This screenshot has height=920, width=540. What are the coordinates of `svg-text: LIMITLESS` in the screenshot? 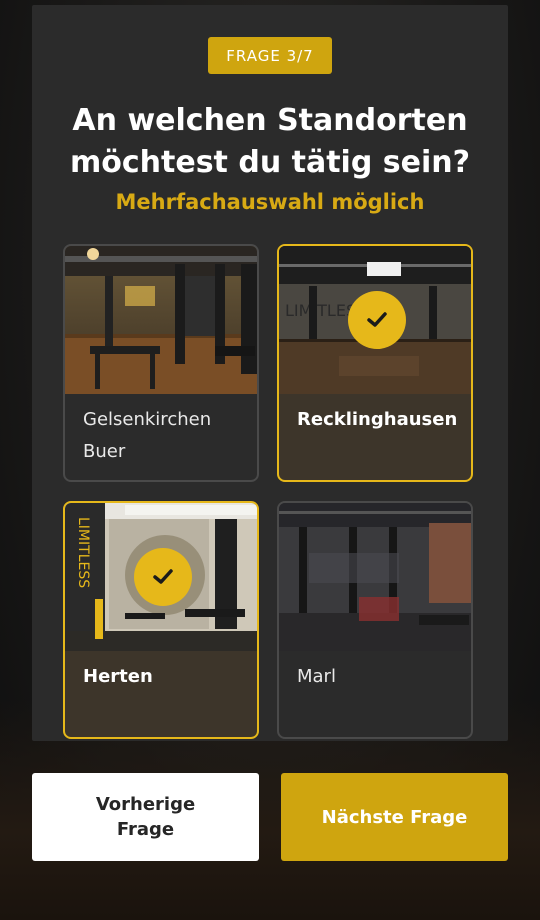 It's located at (83, 552).